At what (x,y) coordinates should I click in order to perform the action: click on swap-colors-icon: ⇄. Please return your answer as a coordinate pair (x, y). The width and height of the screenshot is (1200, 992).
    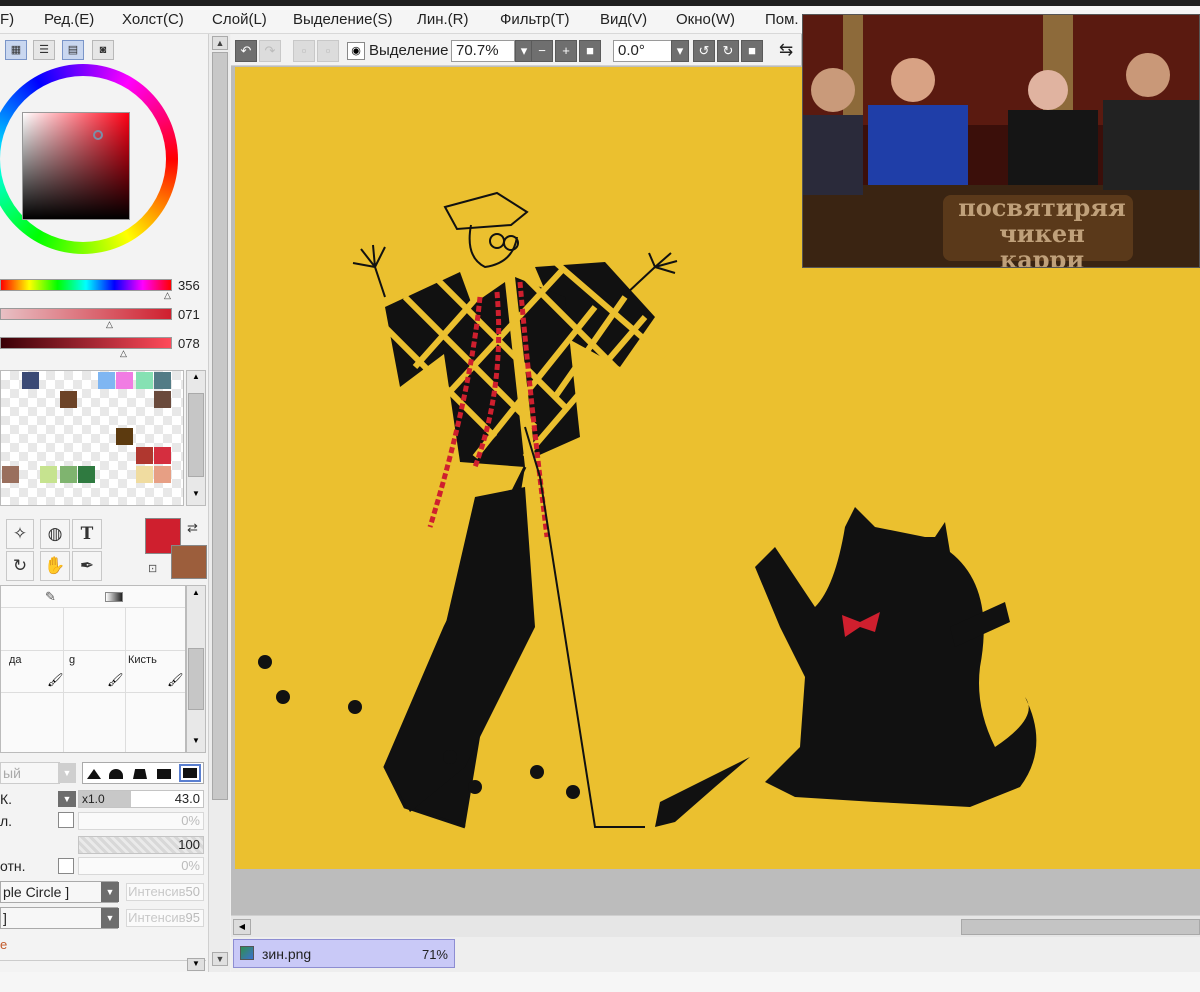
    Looking at the image, I should click on (192, 528).